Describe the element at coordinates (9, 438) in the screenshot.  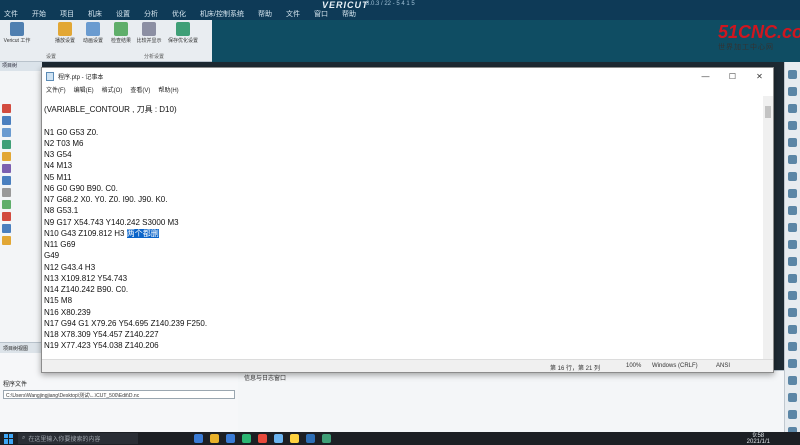
I see `start-button` at that location.